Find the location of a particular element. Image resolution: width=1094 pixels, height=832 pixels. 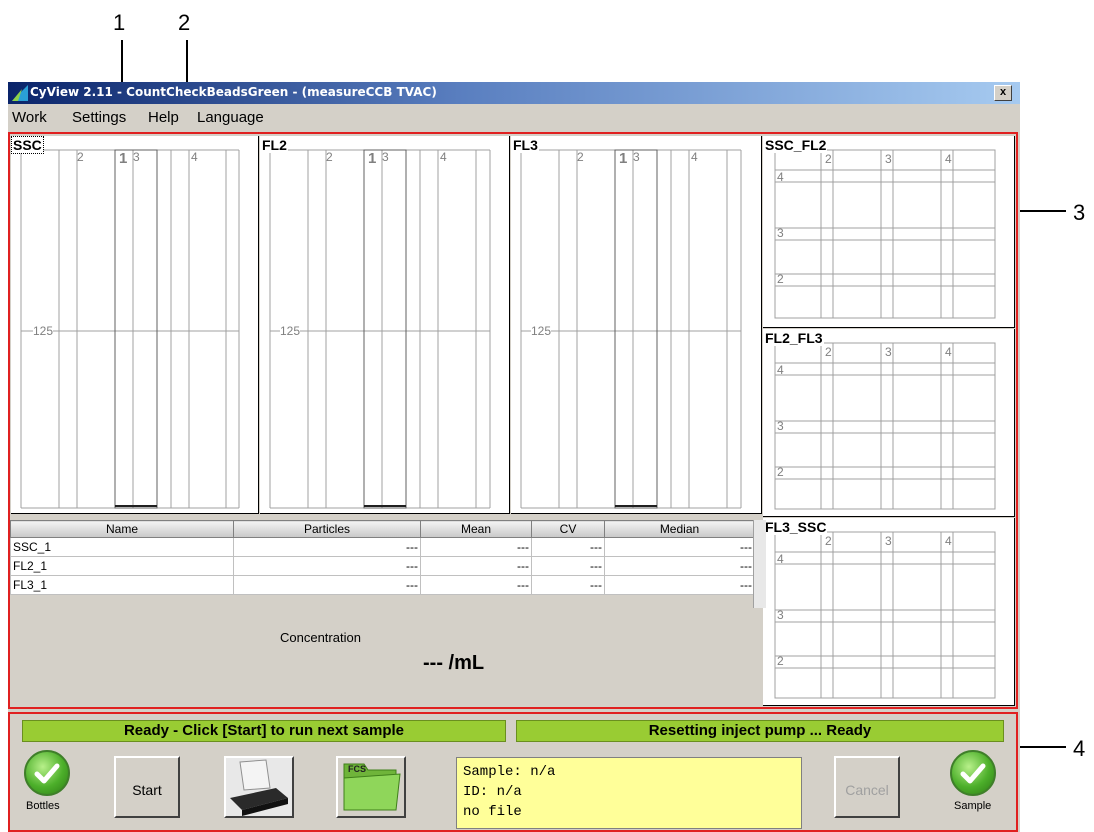

scatter-fl3-ssc-xtick-4: 4 is located at coordinates (948, 541).